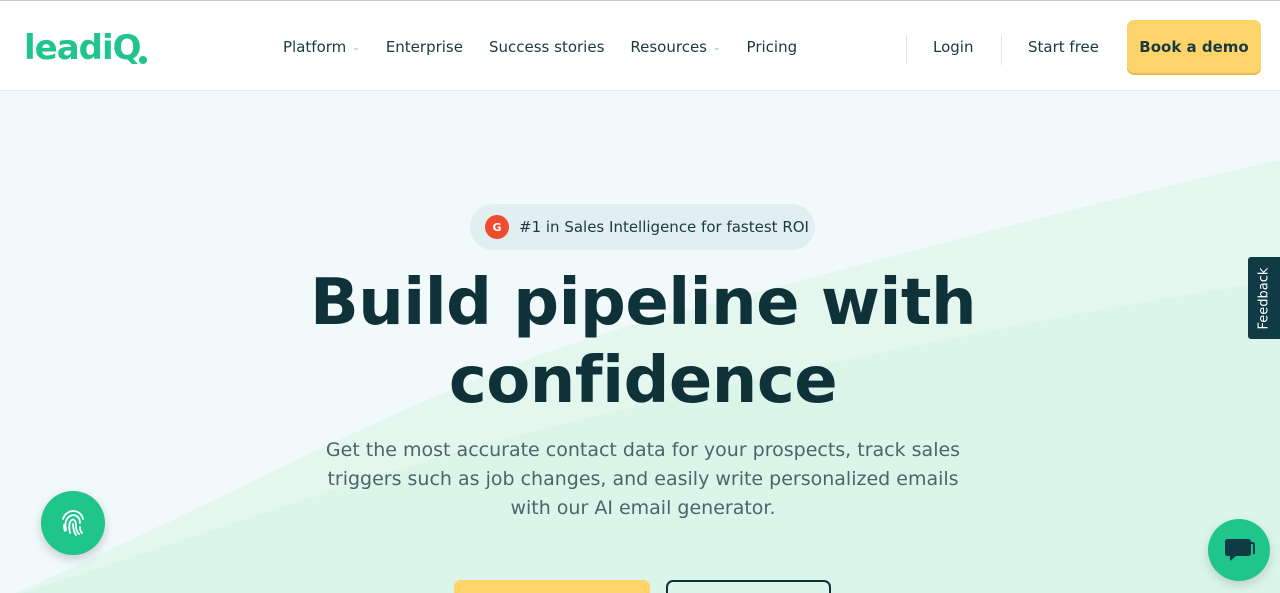 This screenshot has height=593, width=1280. Describe the element at coordinates (83, 48) in the screenshot. I see `logo-text: leadiQ` at that location.